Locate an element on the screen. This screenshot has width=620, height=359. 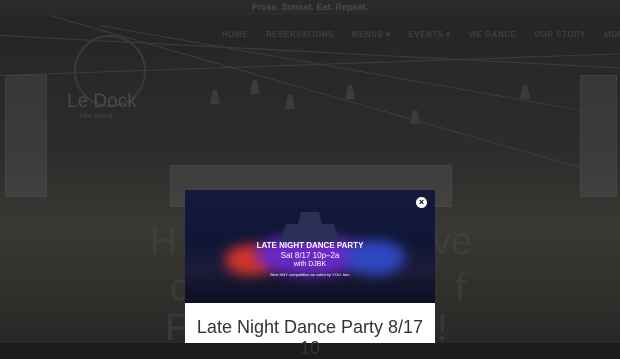
nav-item-menus: MENUS ▾ is located at coordinates (371, 34).